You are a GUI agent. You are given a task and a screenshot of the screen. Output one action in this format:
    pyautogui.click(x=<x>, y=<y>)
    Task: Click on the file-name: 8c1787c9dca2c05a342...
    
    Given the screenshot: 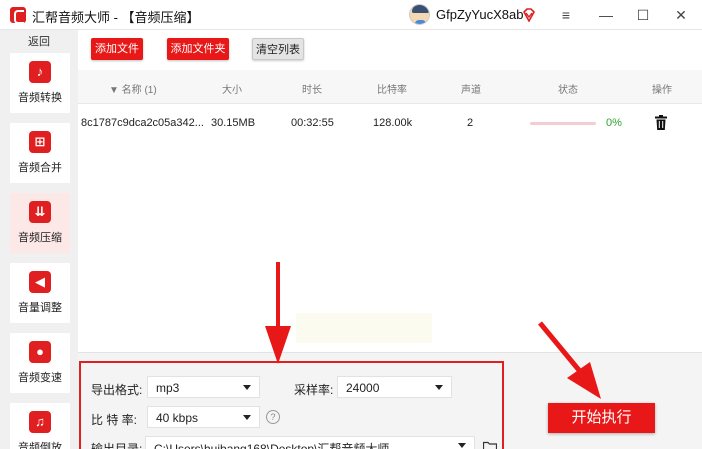 What is the action you would take?
    pyautogui.click(x=142, y=123)
    